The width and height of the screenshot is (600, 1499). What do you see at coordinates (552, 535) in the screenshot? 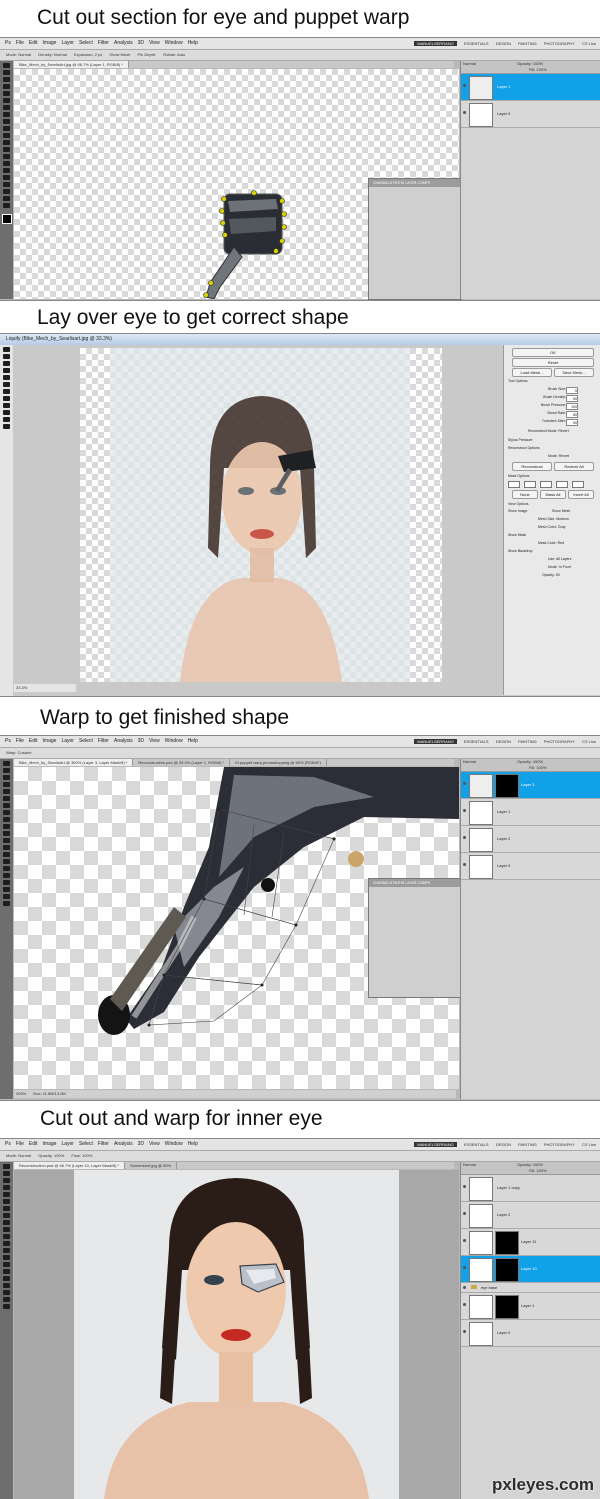
I see `show-mask-checkbox: Show Mask` at bounding box center [552, 535].